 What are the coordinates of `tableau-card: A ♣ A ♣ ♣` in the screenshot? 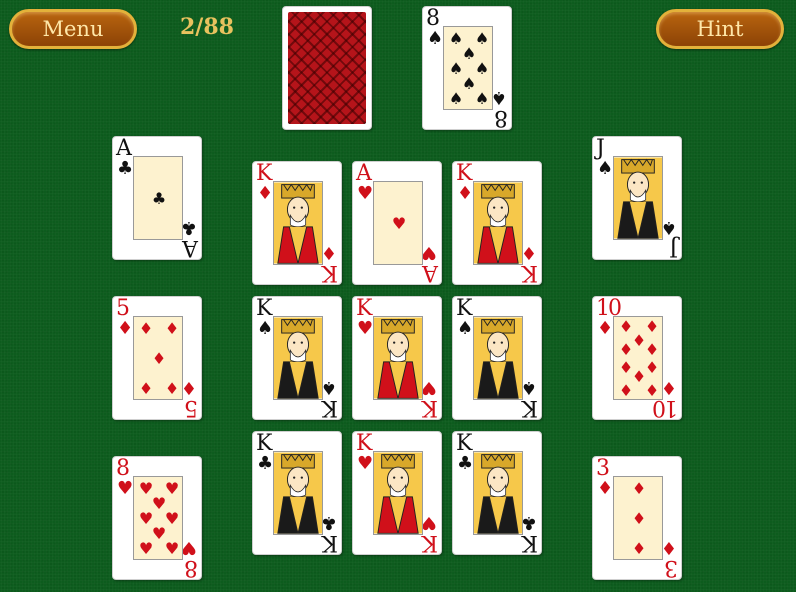 It's located at (157, 198).